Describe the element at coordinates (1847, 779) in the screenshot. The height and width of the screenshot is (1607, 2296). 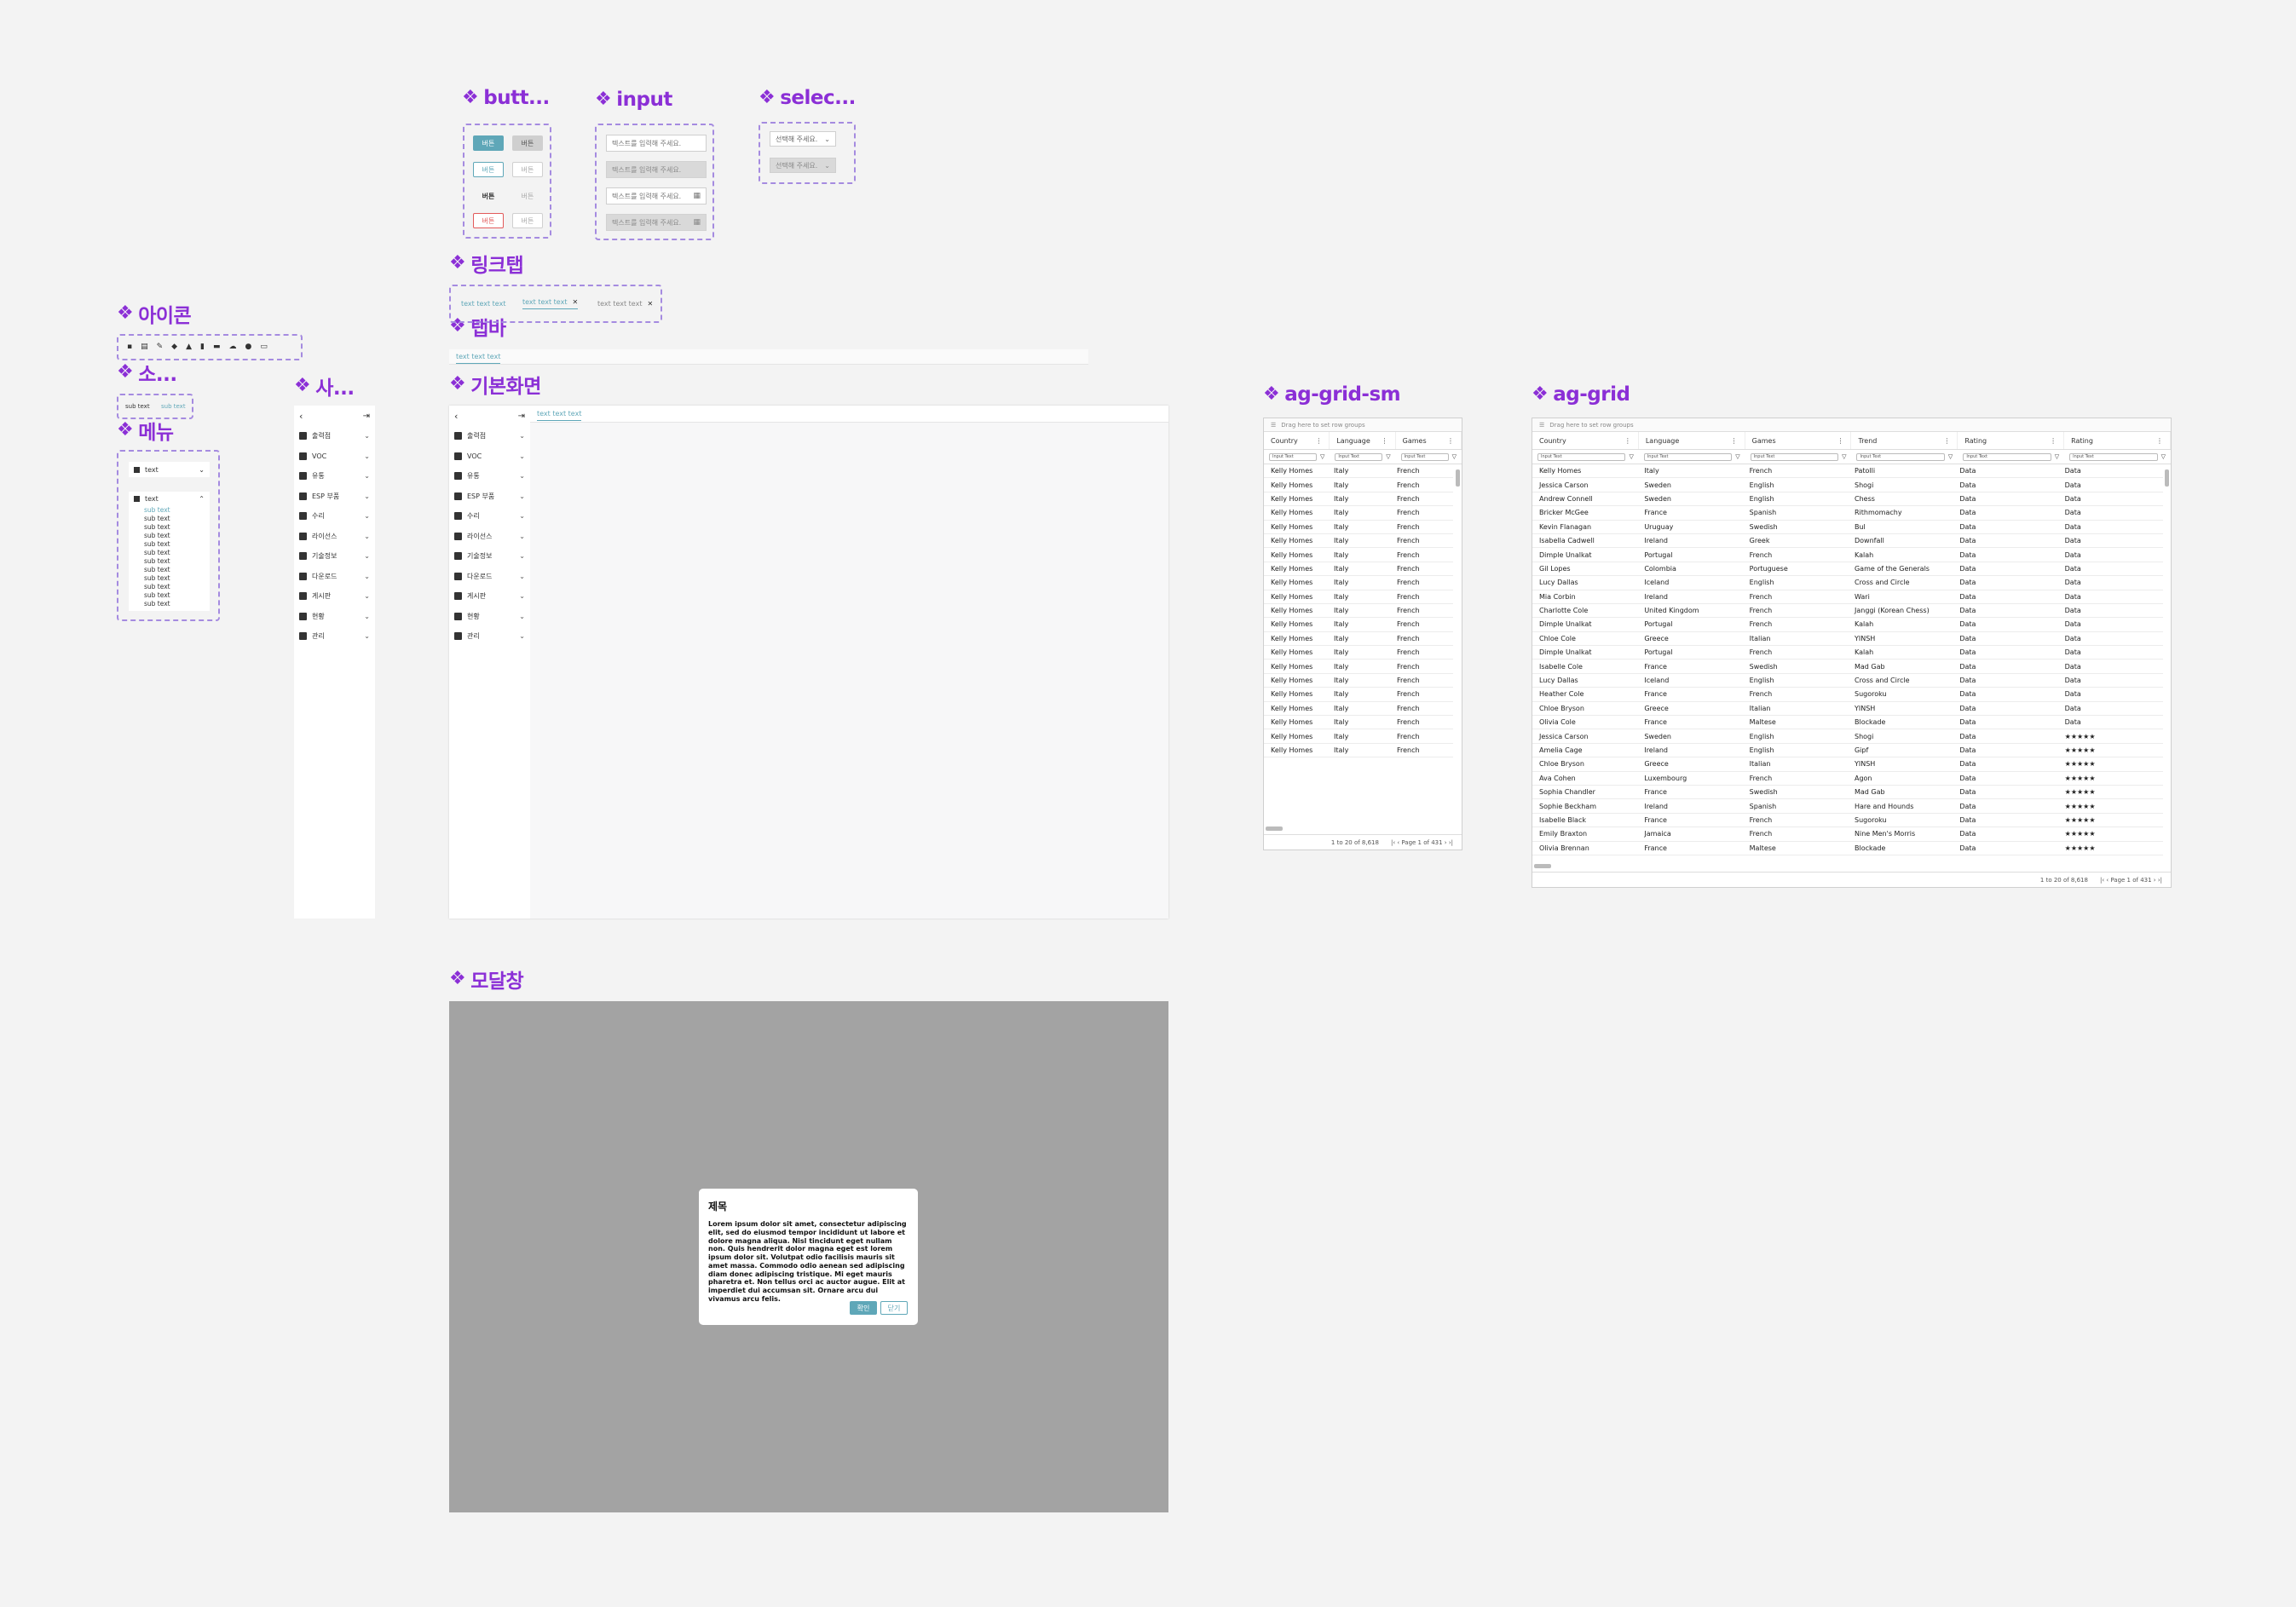
I see `table-row: Ava Cohen Luxembourg French Agon Data ★★★★★` at that location.